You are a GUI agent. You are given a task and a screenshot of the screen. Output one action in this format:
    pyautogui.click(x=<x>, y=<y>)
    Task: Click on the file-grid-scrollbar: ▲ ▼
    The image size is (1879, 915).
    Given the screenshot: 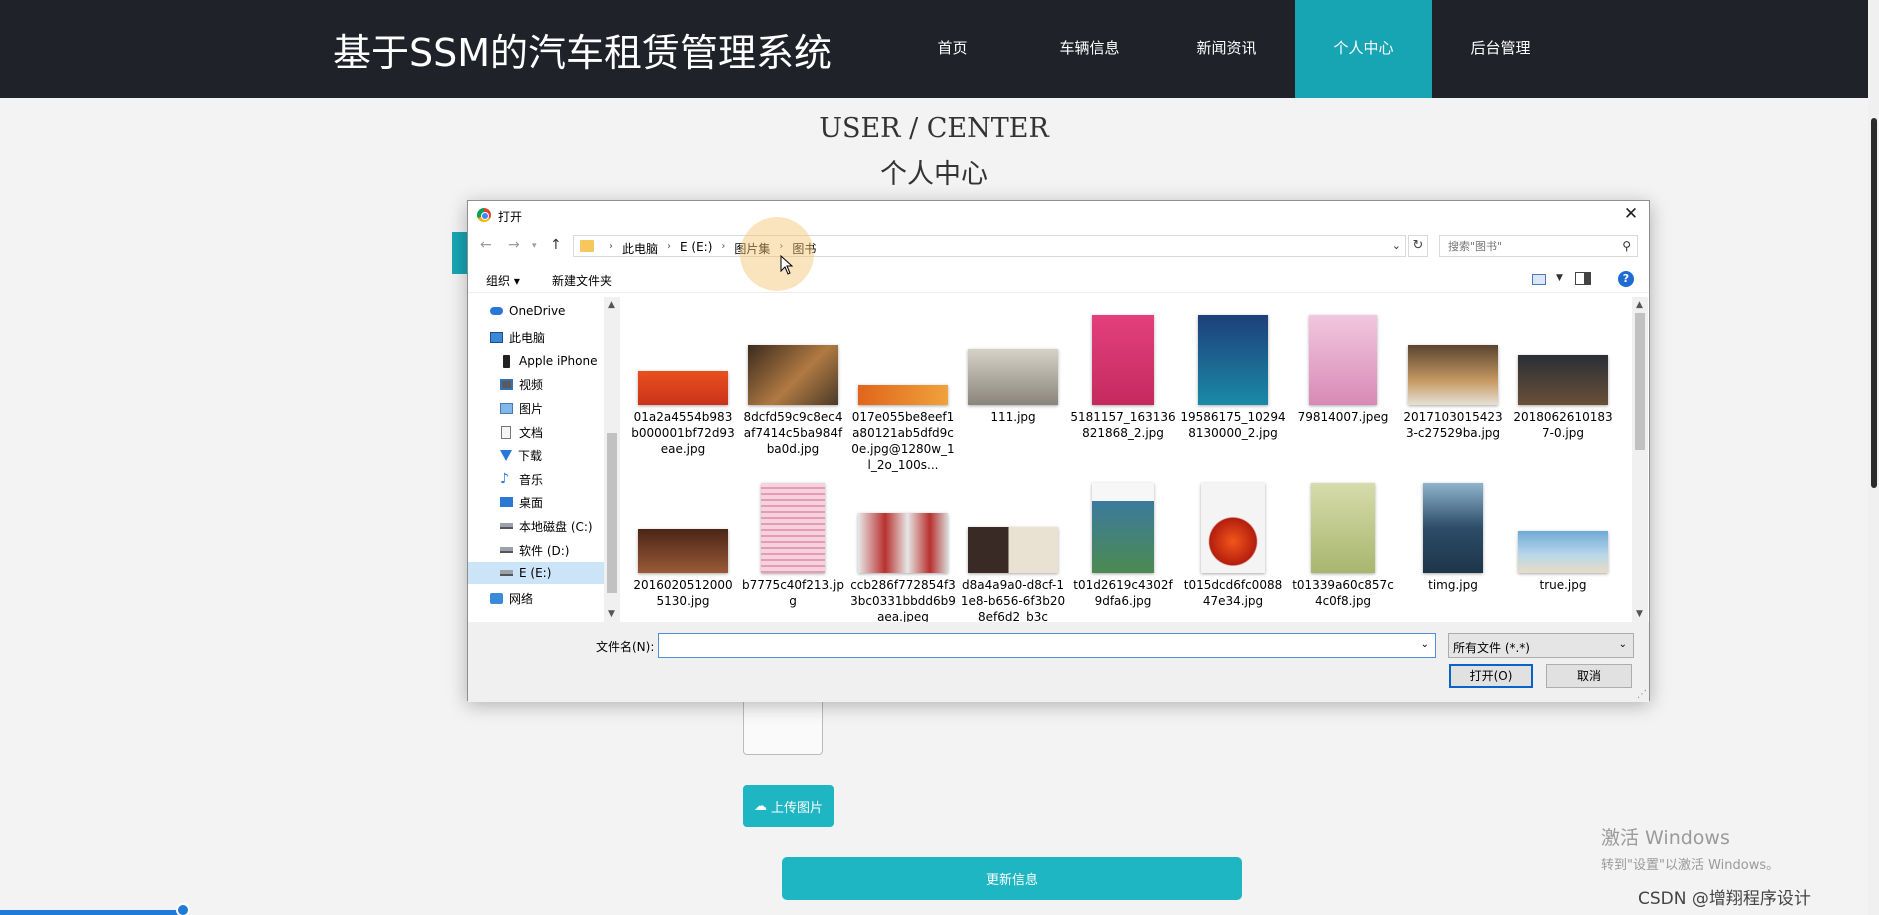 What is the action you would take?
    pyautogui.click(x=1640, y=459)
    